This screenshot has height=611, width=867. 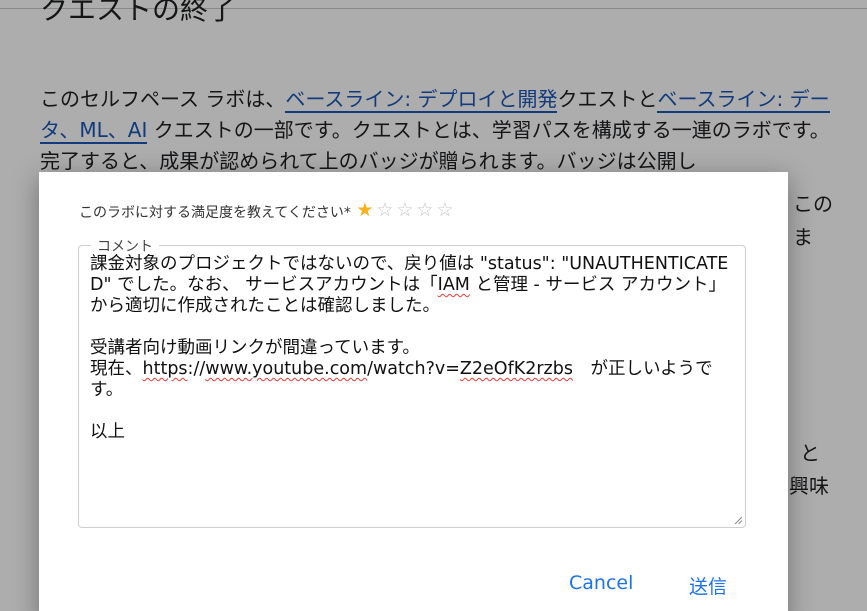 I want to click on rating-label: このラボに対する満足度を教えてください*, so click(x=215, y=213).